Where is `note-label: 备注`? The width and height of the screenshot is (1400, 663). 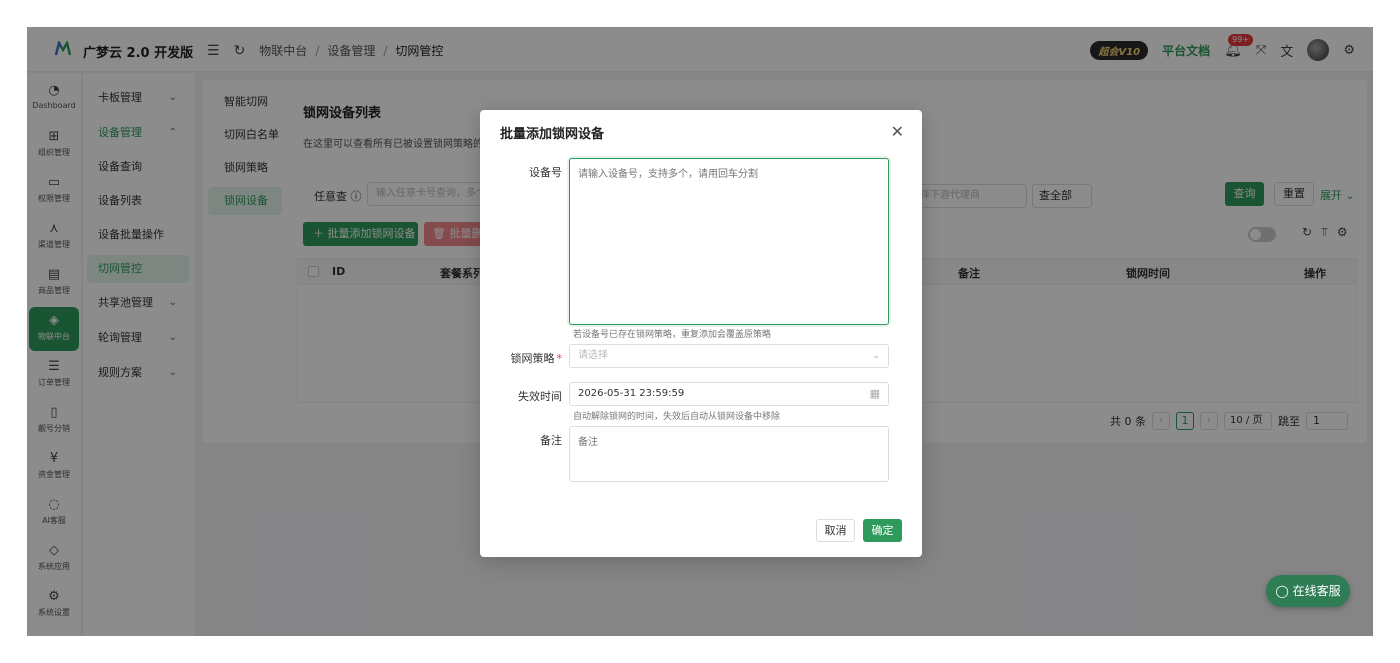
note-label: 备注 is located at coordinates (551, 440).